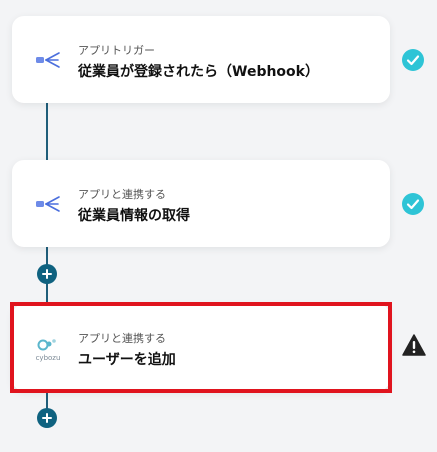  Describe the element at coordinates (414, 345) in the screenshot. I see `warning-icon` at that location.